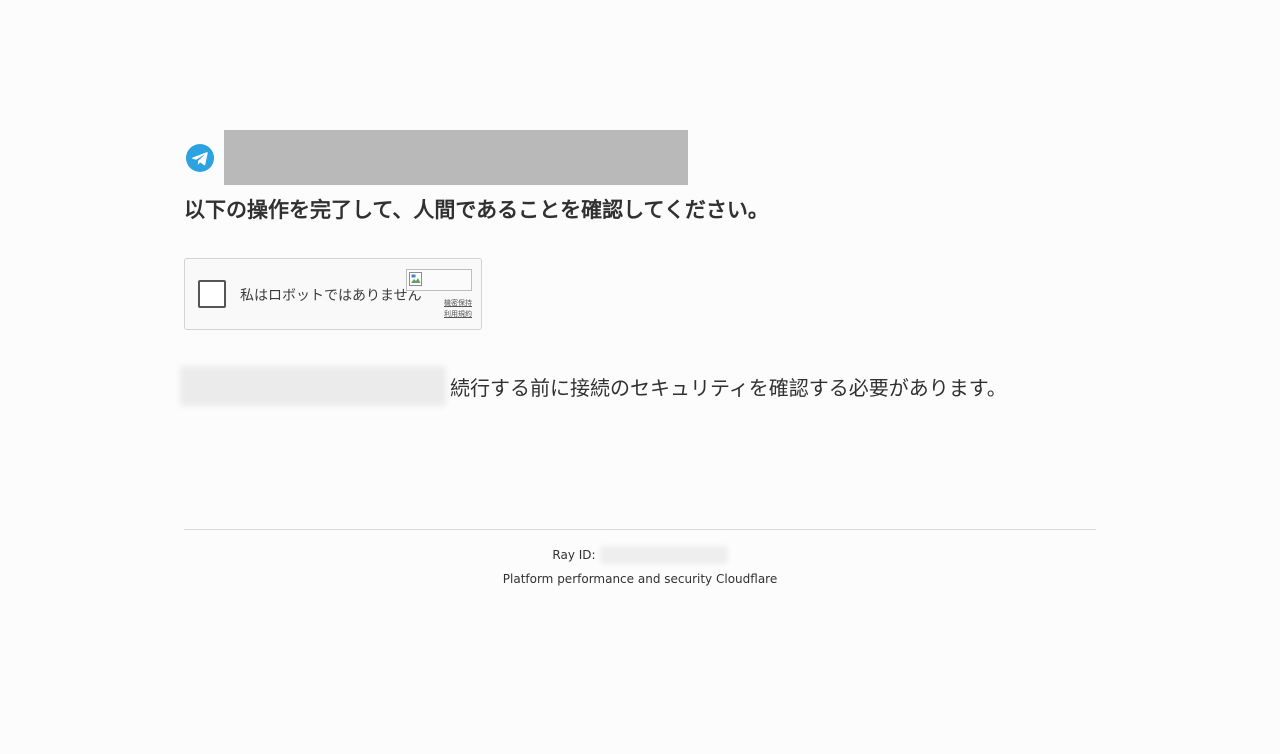 Image resolution: width=1280 pixels, height=754 pixels. What do you see at coordinates (439, 280) in the screenshot?
I see `captcha-logo` at bounding box center [439, 280].